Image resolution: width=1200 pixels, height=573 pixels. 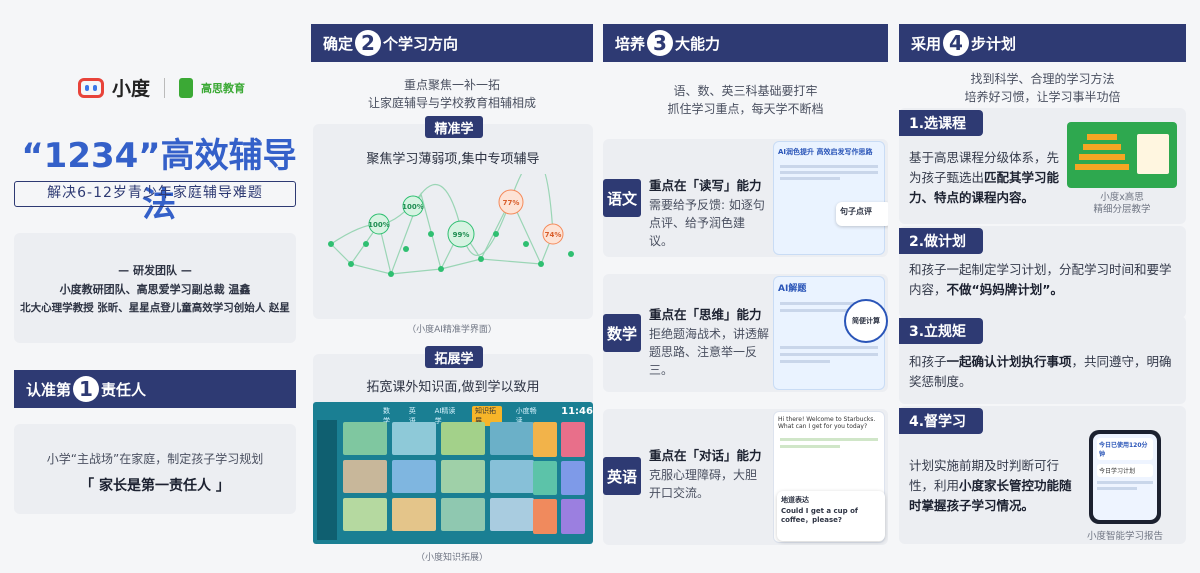 I want to click on plan-step-3-title: 3.立规矩, so click(x=941, y=331).